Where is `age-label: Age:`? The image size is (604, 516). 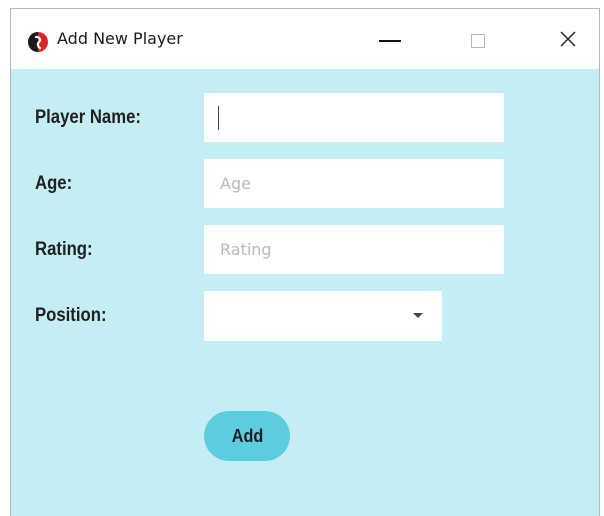
age-label: Age: is located at coordinates (54, 183).